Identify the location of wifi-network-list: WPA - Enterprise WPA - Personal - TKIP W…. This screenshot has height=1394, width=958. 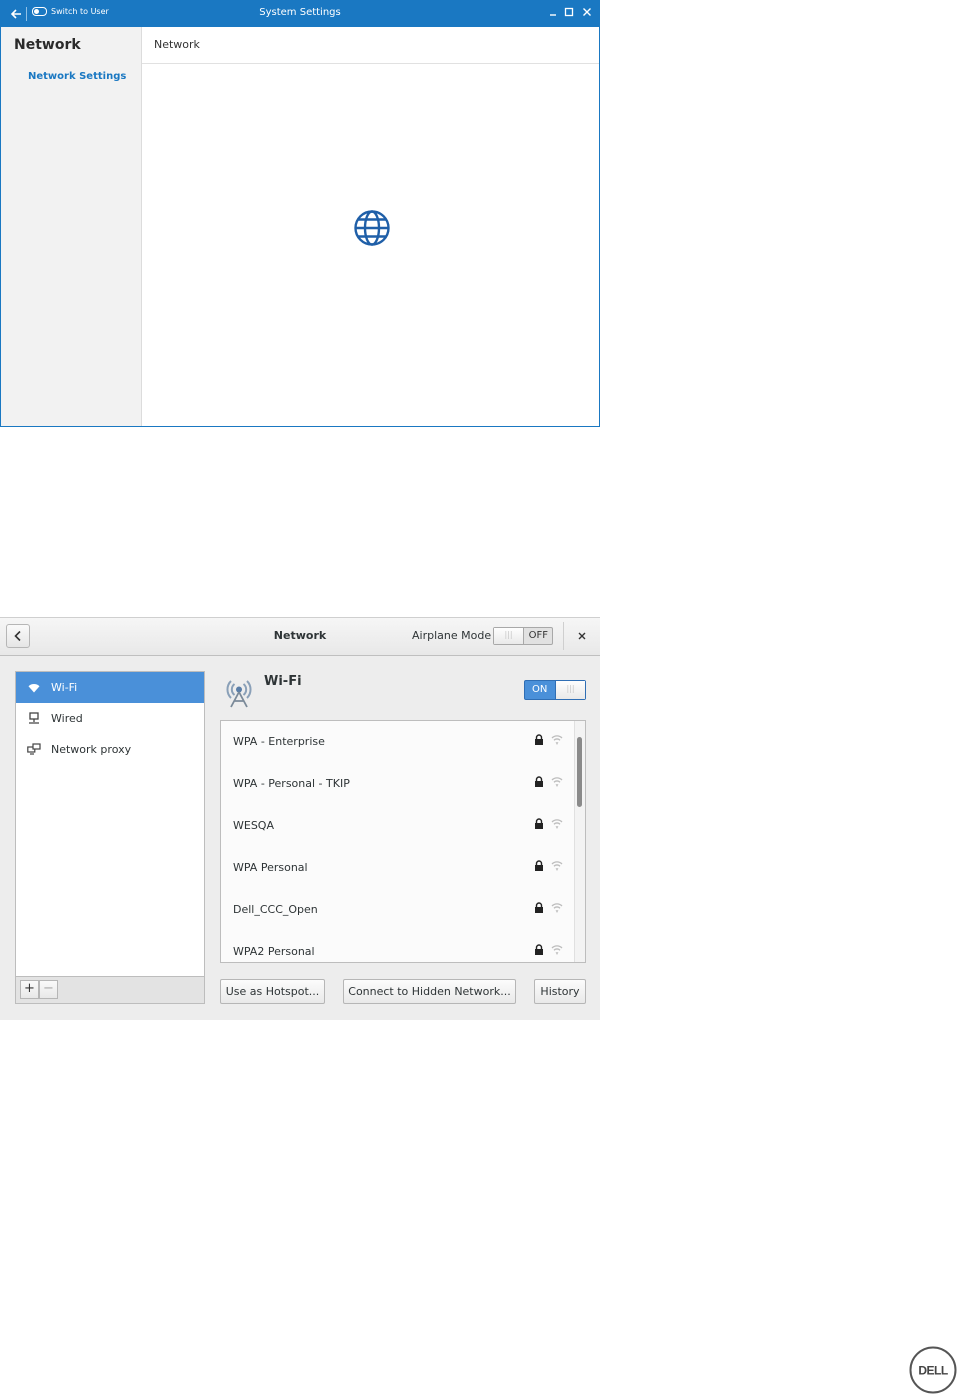
(403, 841).